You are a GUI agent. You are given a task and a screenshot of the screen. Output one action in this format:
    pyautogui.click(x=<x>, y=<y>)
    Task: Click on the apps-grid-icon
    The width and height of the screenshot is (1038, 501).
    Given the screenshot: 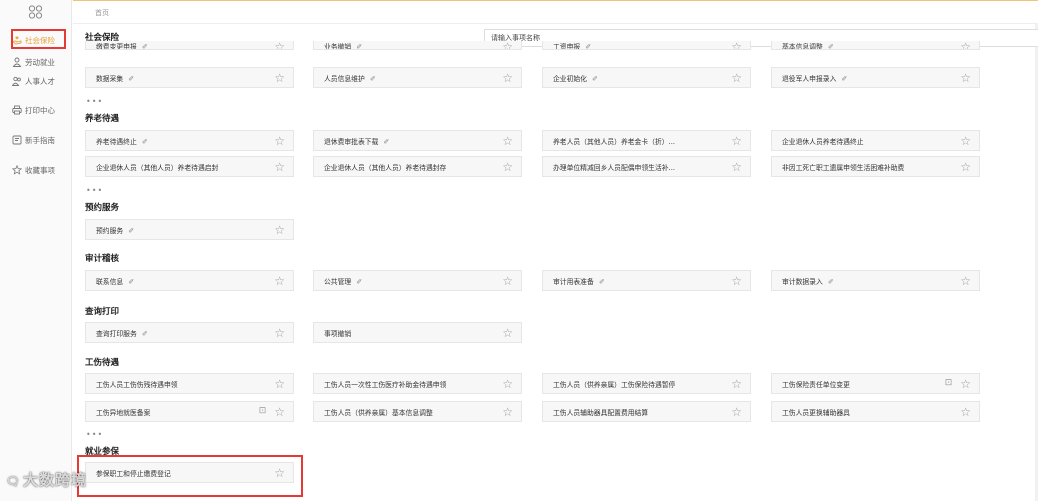 What is the action you would take?
    pyautogui.click(x=36, y=12)
    